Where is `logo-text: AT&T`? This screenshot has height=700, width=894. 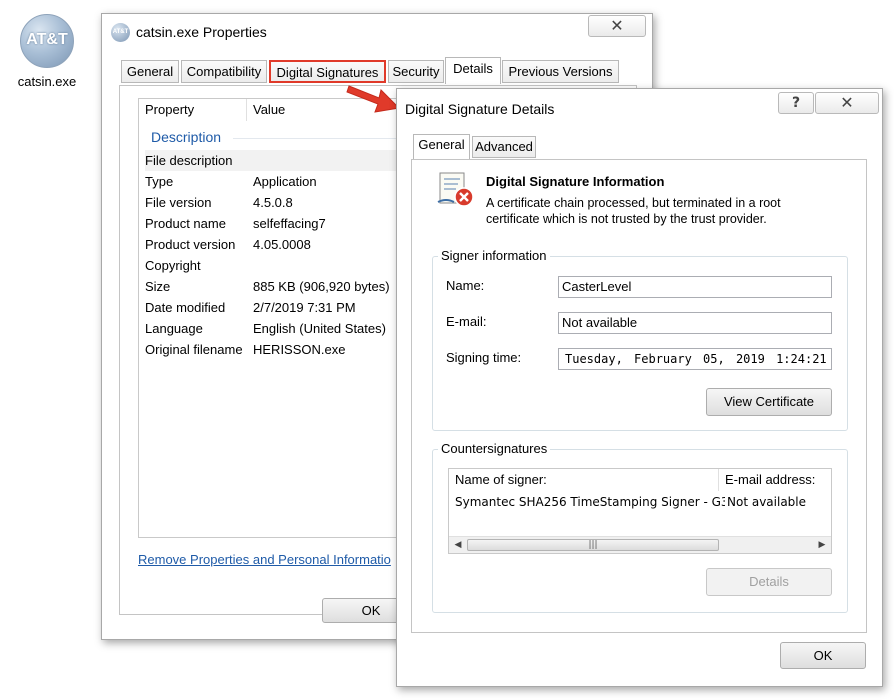 logo-text: AT&T is located at coordinates (47, 39).